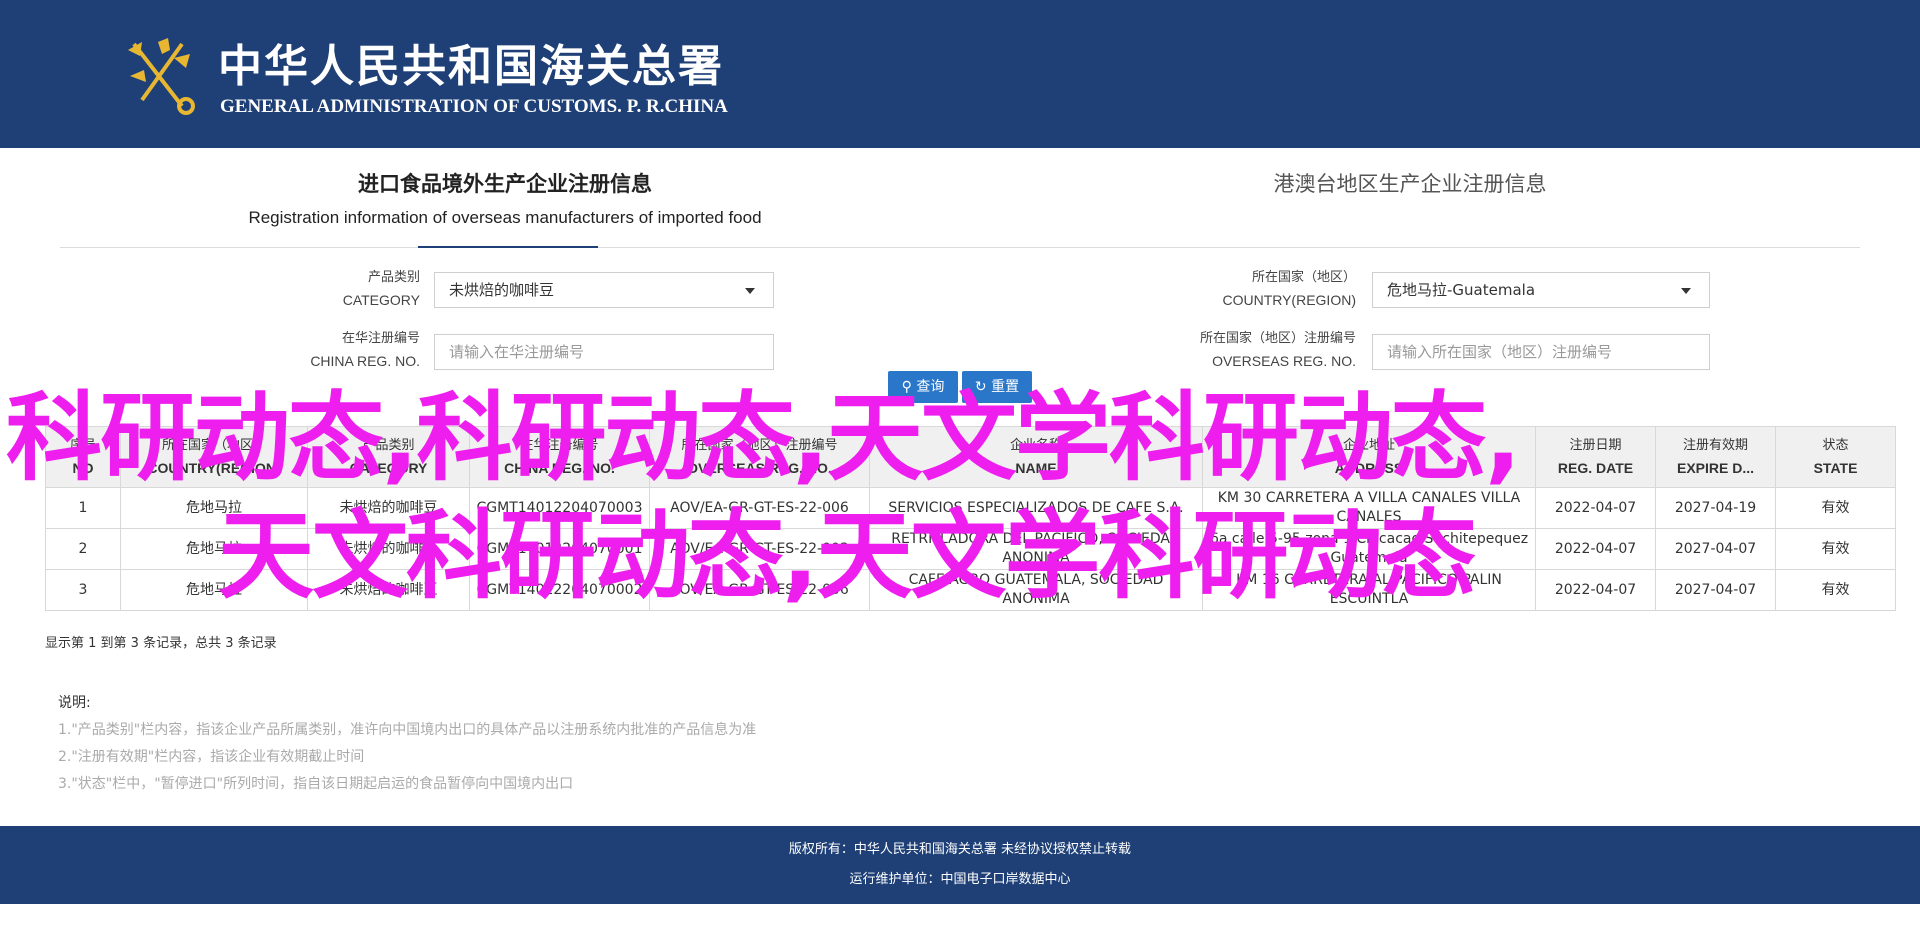 Image resolution: width=1920 pixels, height=942 pixels. Describe the element at coordinates (316, 784) in the screenshot. I see `note-item: 3."状态"栏中，"暂停进口"所列时间，指自该日期起启运的食品暂停向中国境内出口` at that location.